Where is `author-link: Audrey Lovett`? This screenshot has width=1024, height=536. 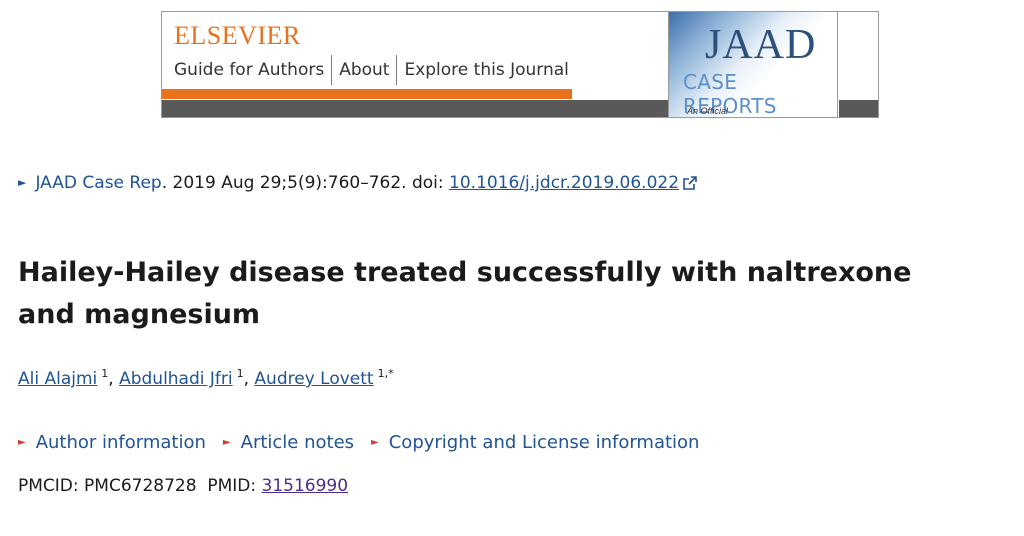 author-link: Audrey Lovett is located at coordinates (313, 379).